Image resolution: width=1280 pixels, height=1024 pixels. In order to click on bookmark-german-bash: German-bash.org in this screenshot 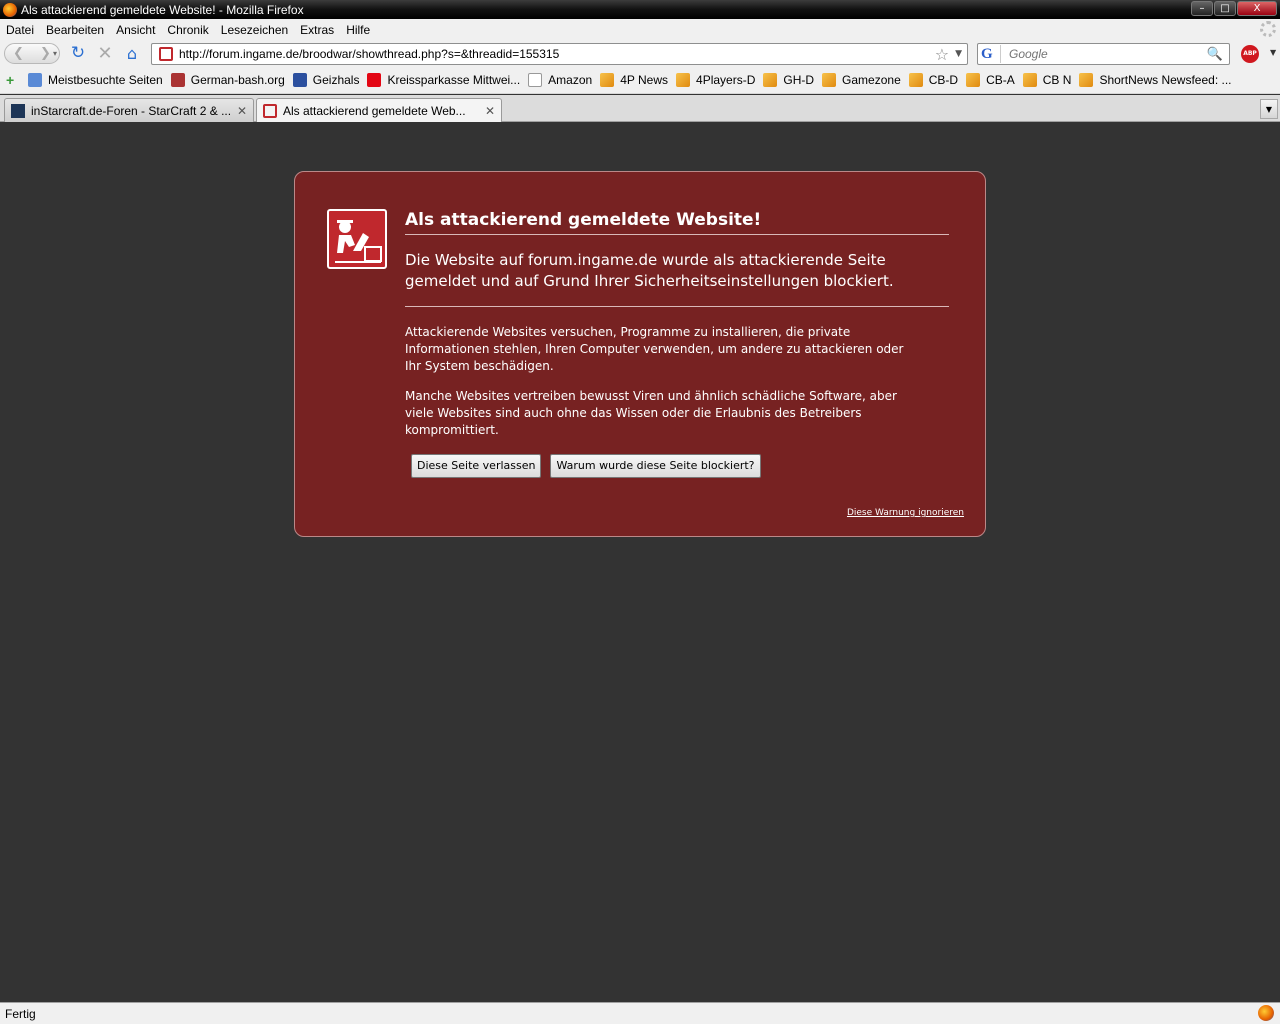, I will do `click(227, 80)`.